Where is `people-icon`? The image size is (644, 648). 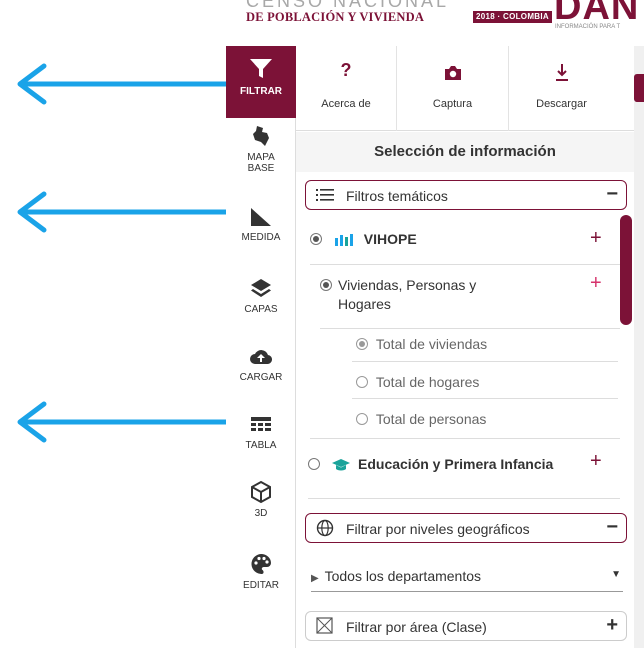 people-icon is located at coordinates (343, 240).